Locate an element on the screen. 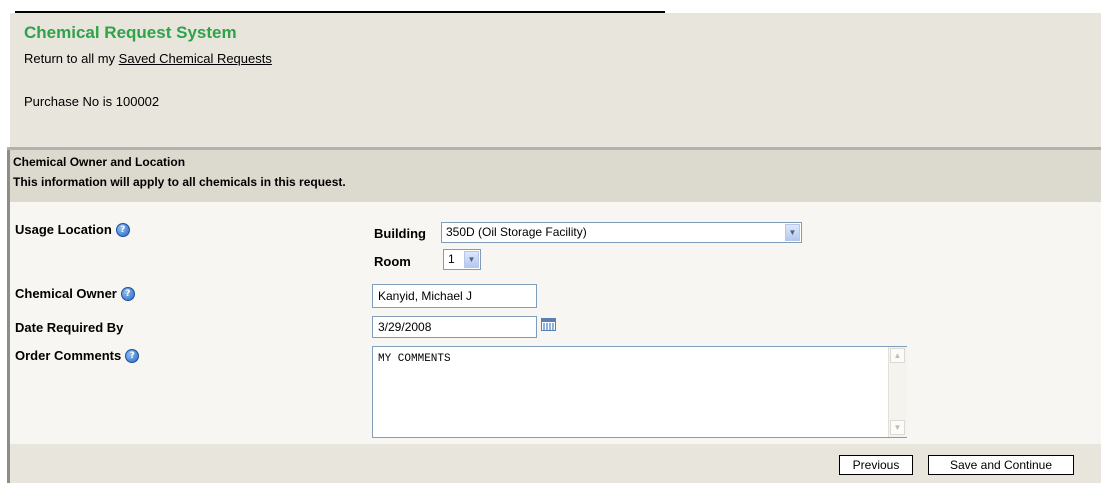  section-title: Chemical Owner and Location is located at coordinates (99, 162).